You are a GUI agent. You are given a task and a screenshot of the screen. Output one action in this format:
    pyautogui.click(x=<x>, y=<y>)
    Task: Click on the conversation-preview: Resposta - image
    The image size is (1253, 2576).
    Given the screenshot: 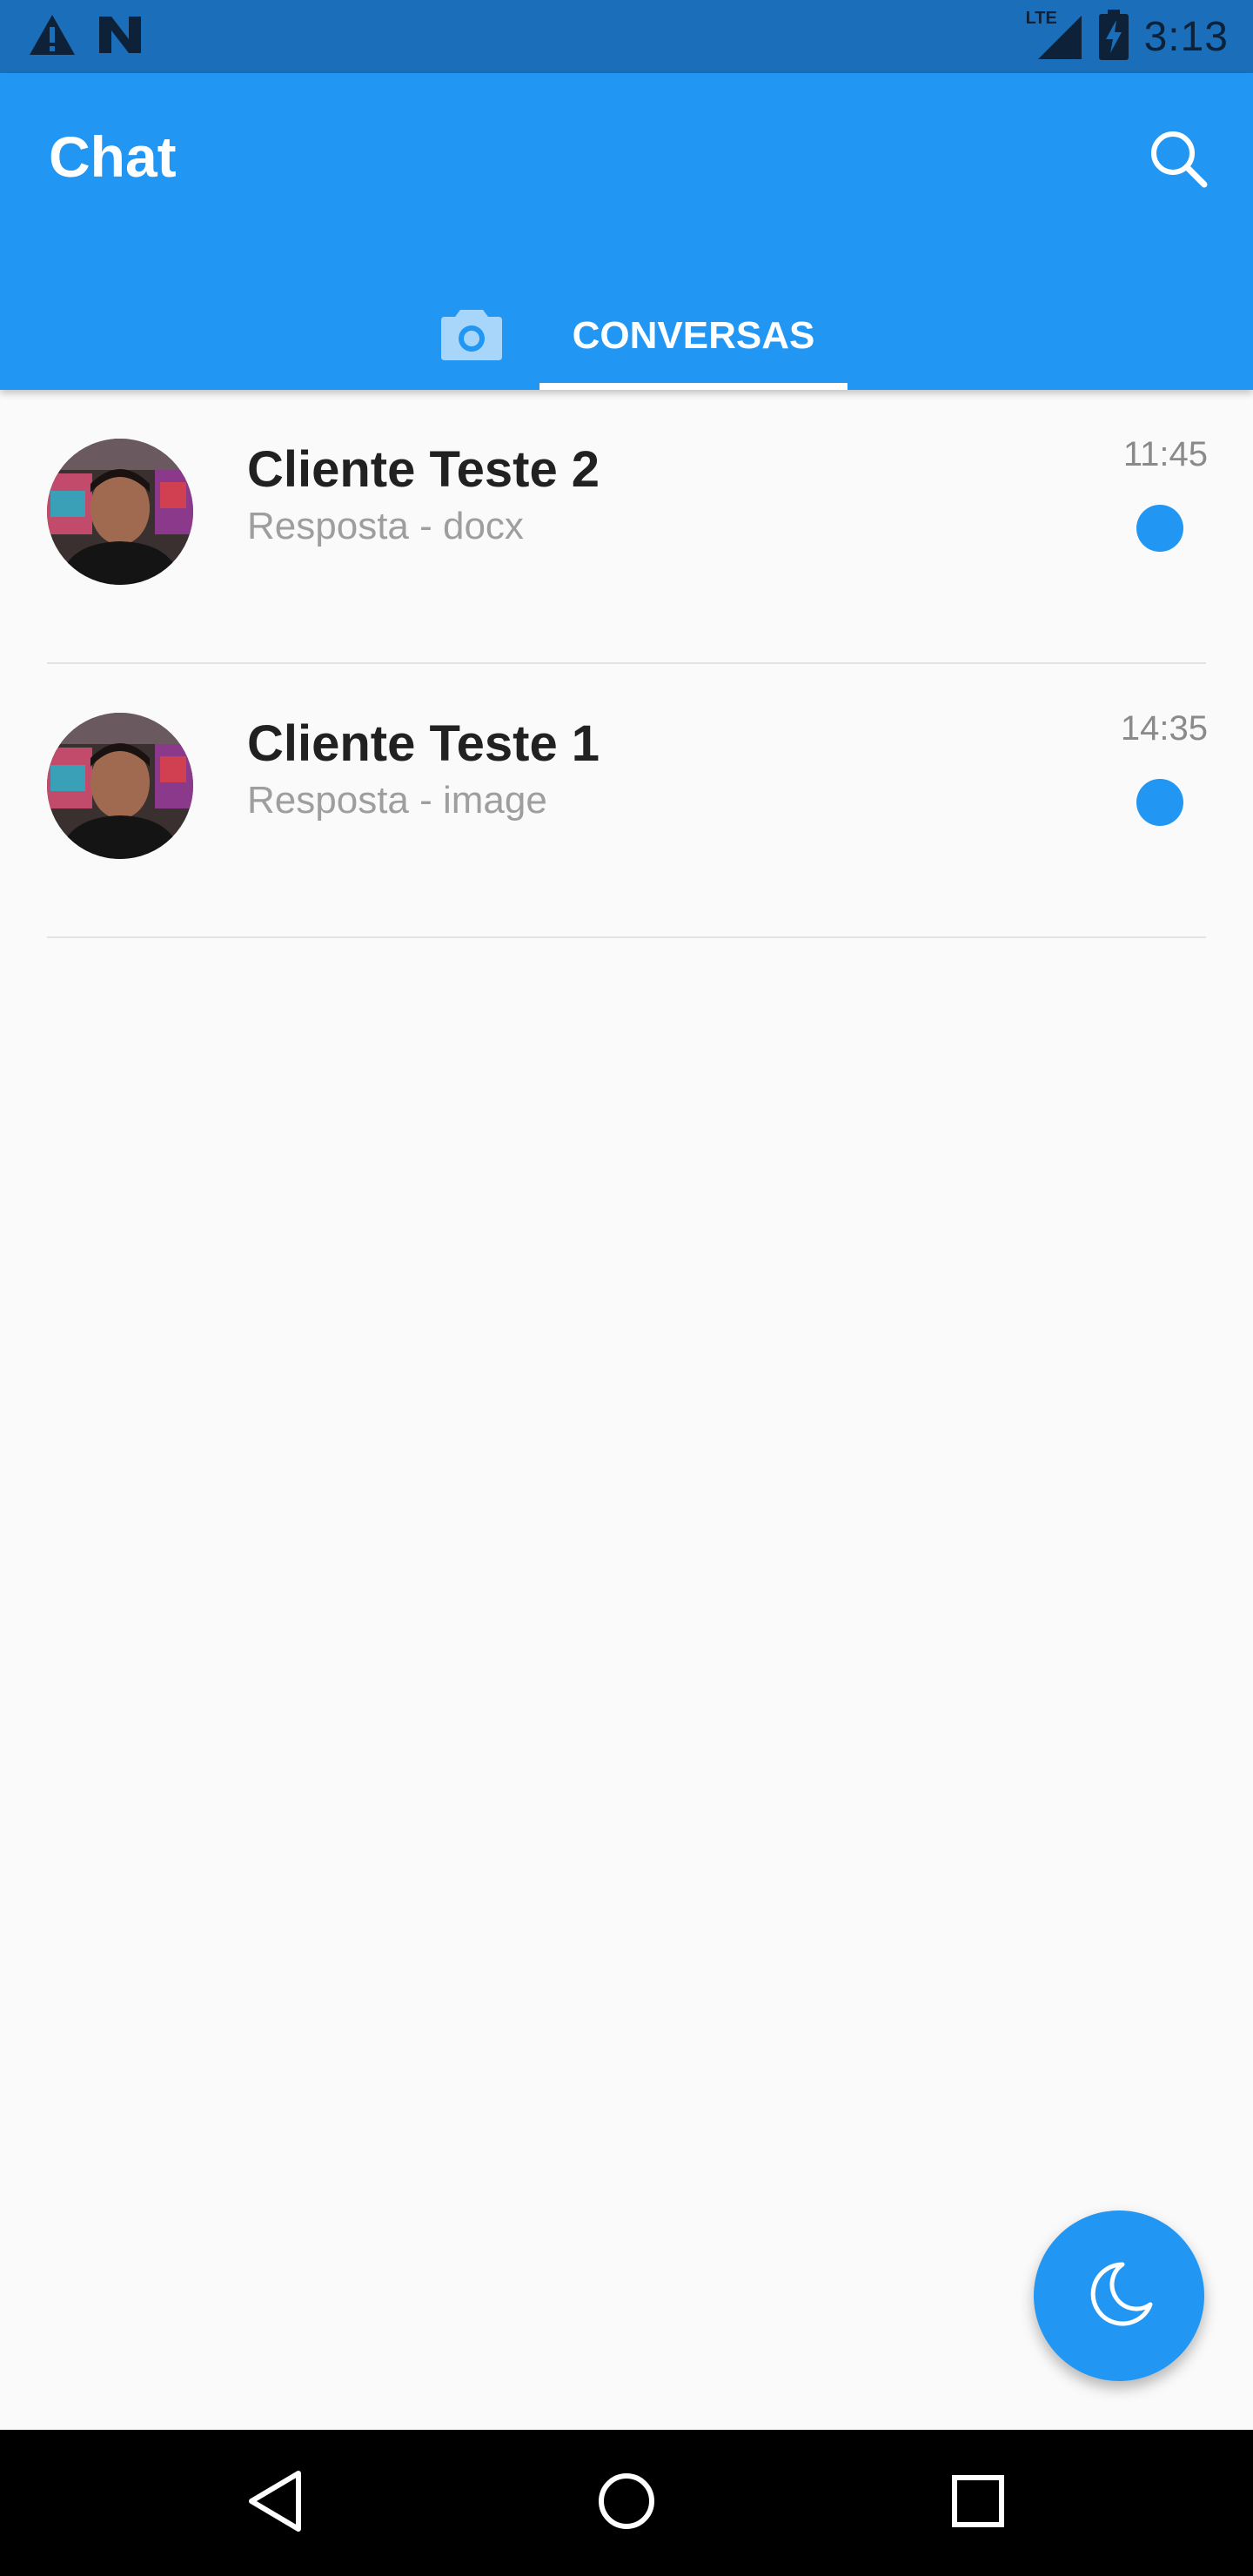 What is the action you would take?
    pyautogui.click(x=397, y=801)
    